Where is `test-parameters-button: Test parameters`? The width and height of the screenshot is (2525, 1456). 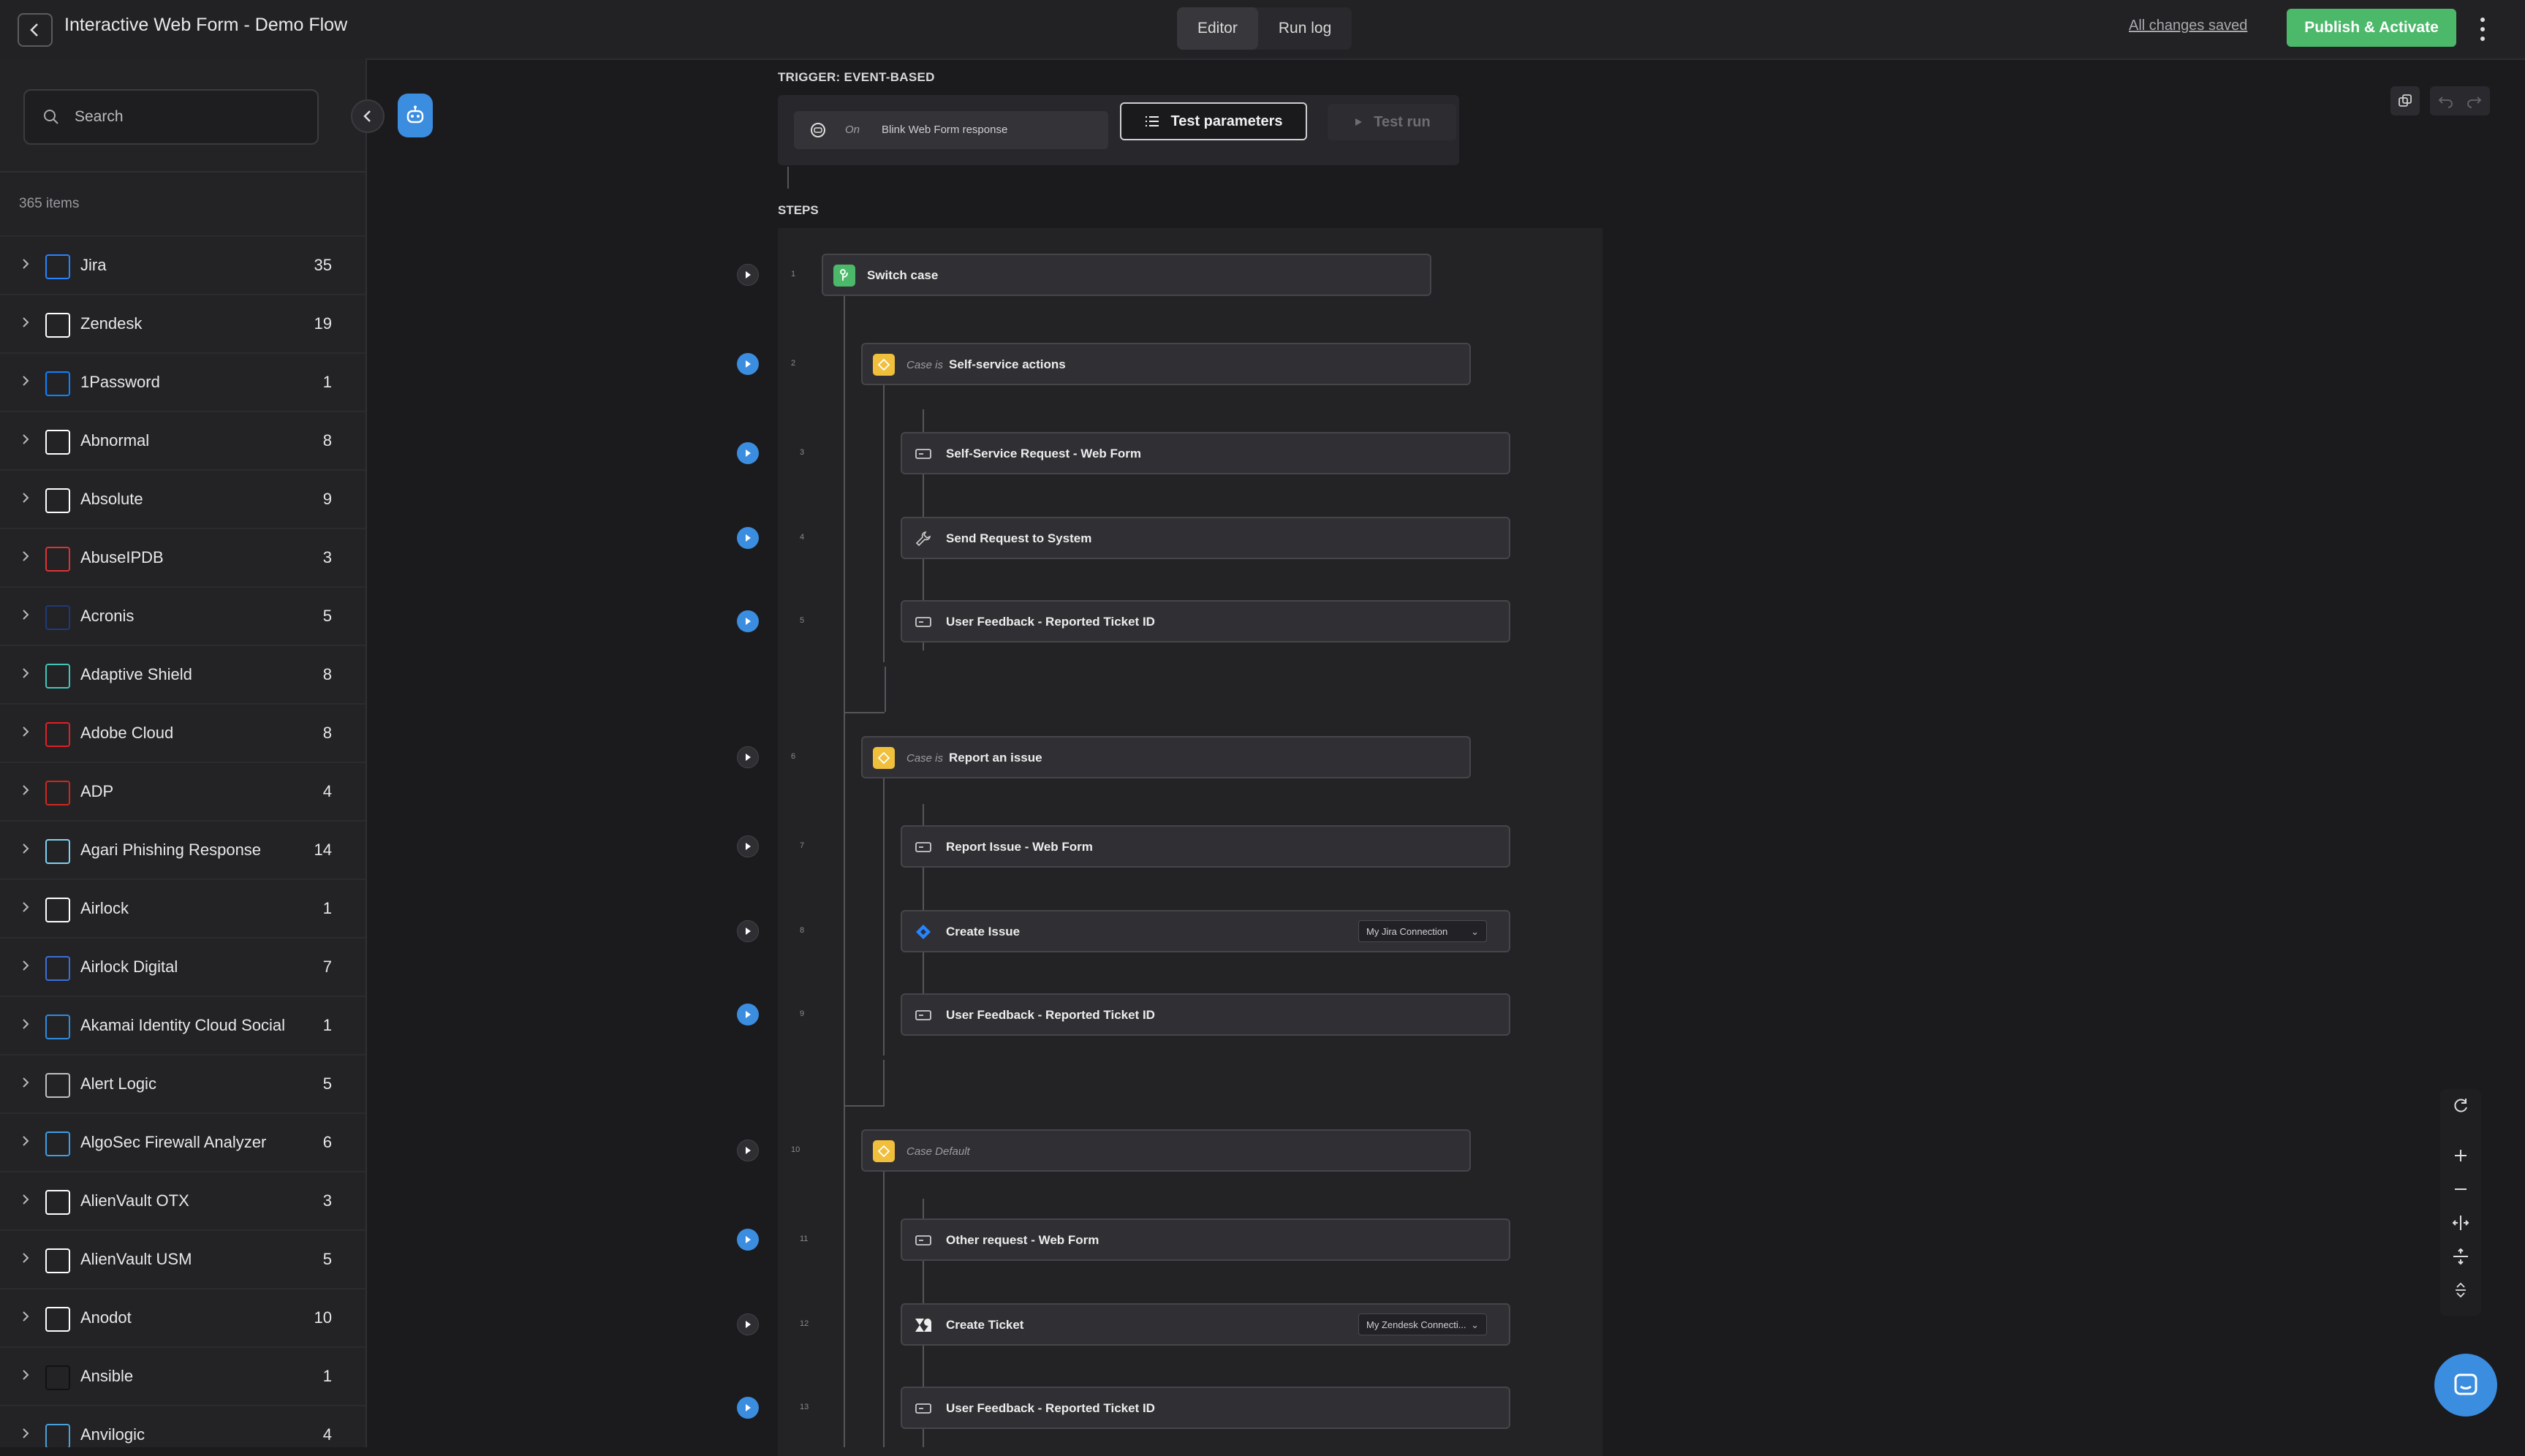 test-parameters-button: Test parameters is located at coordinates (1213, 121).